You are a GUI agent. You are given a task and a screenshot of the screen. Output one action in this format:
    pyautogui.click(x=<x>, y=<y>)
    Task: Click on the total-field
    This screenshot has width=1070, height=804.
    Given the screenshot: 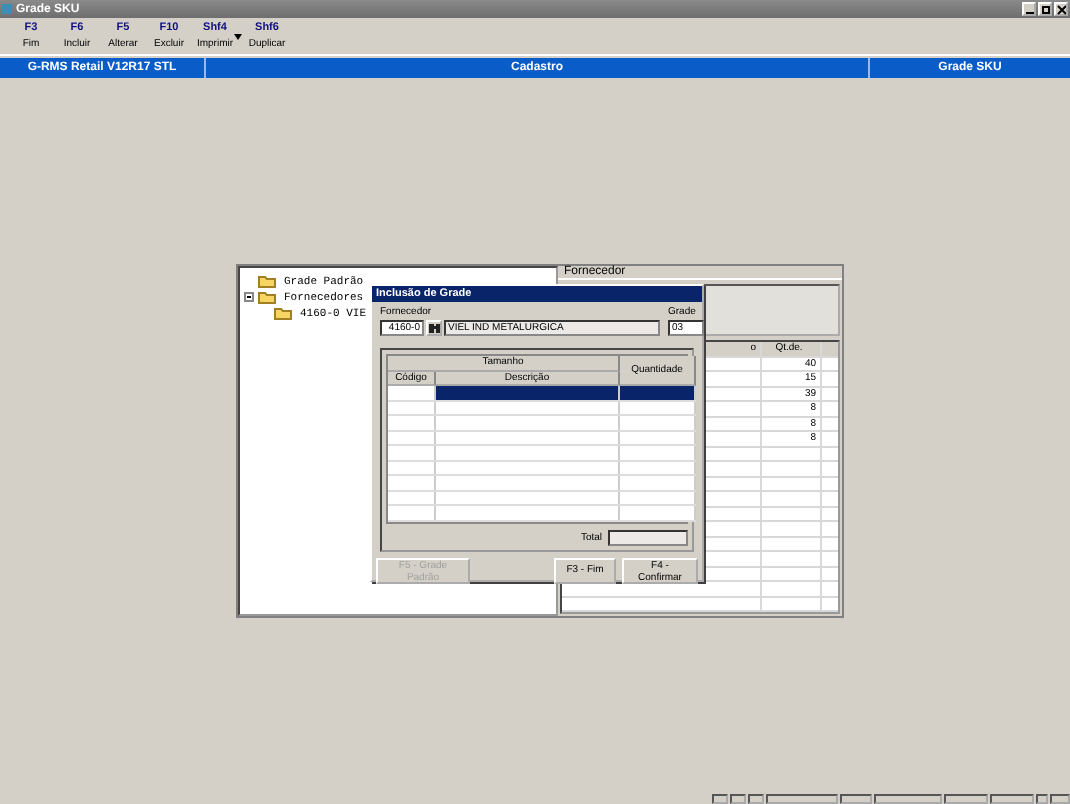 What is the action you would take?
    pyautogui.click(x=648, y=537)
    